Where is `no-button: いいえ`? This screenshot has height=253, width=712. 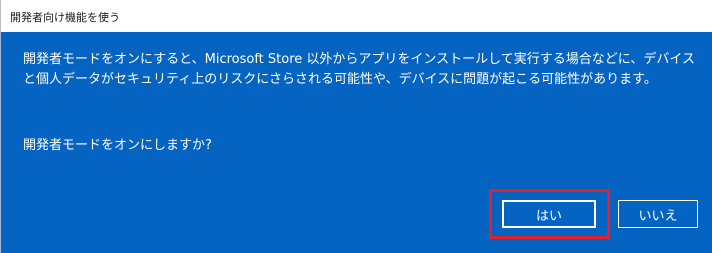 no-button: いいえ is located at coordinates (658, 214).